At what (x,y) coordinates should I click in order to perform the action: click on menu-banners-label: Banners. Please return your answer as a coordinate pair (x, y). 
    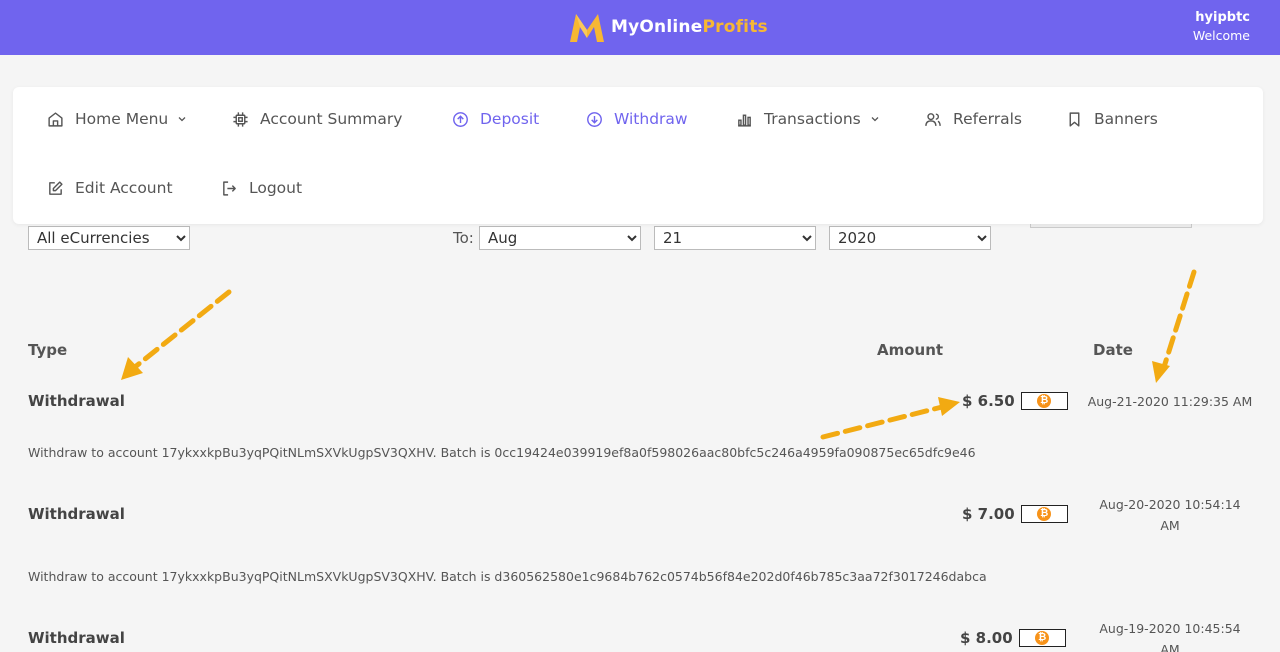
    Looking at the image, I should click on (1126, 119).